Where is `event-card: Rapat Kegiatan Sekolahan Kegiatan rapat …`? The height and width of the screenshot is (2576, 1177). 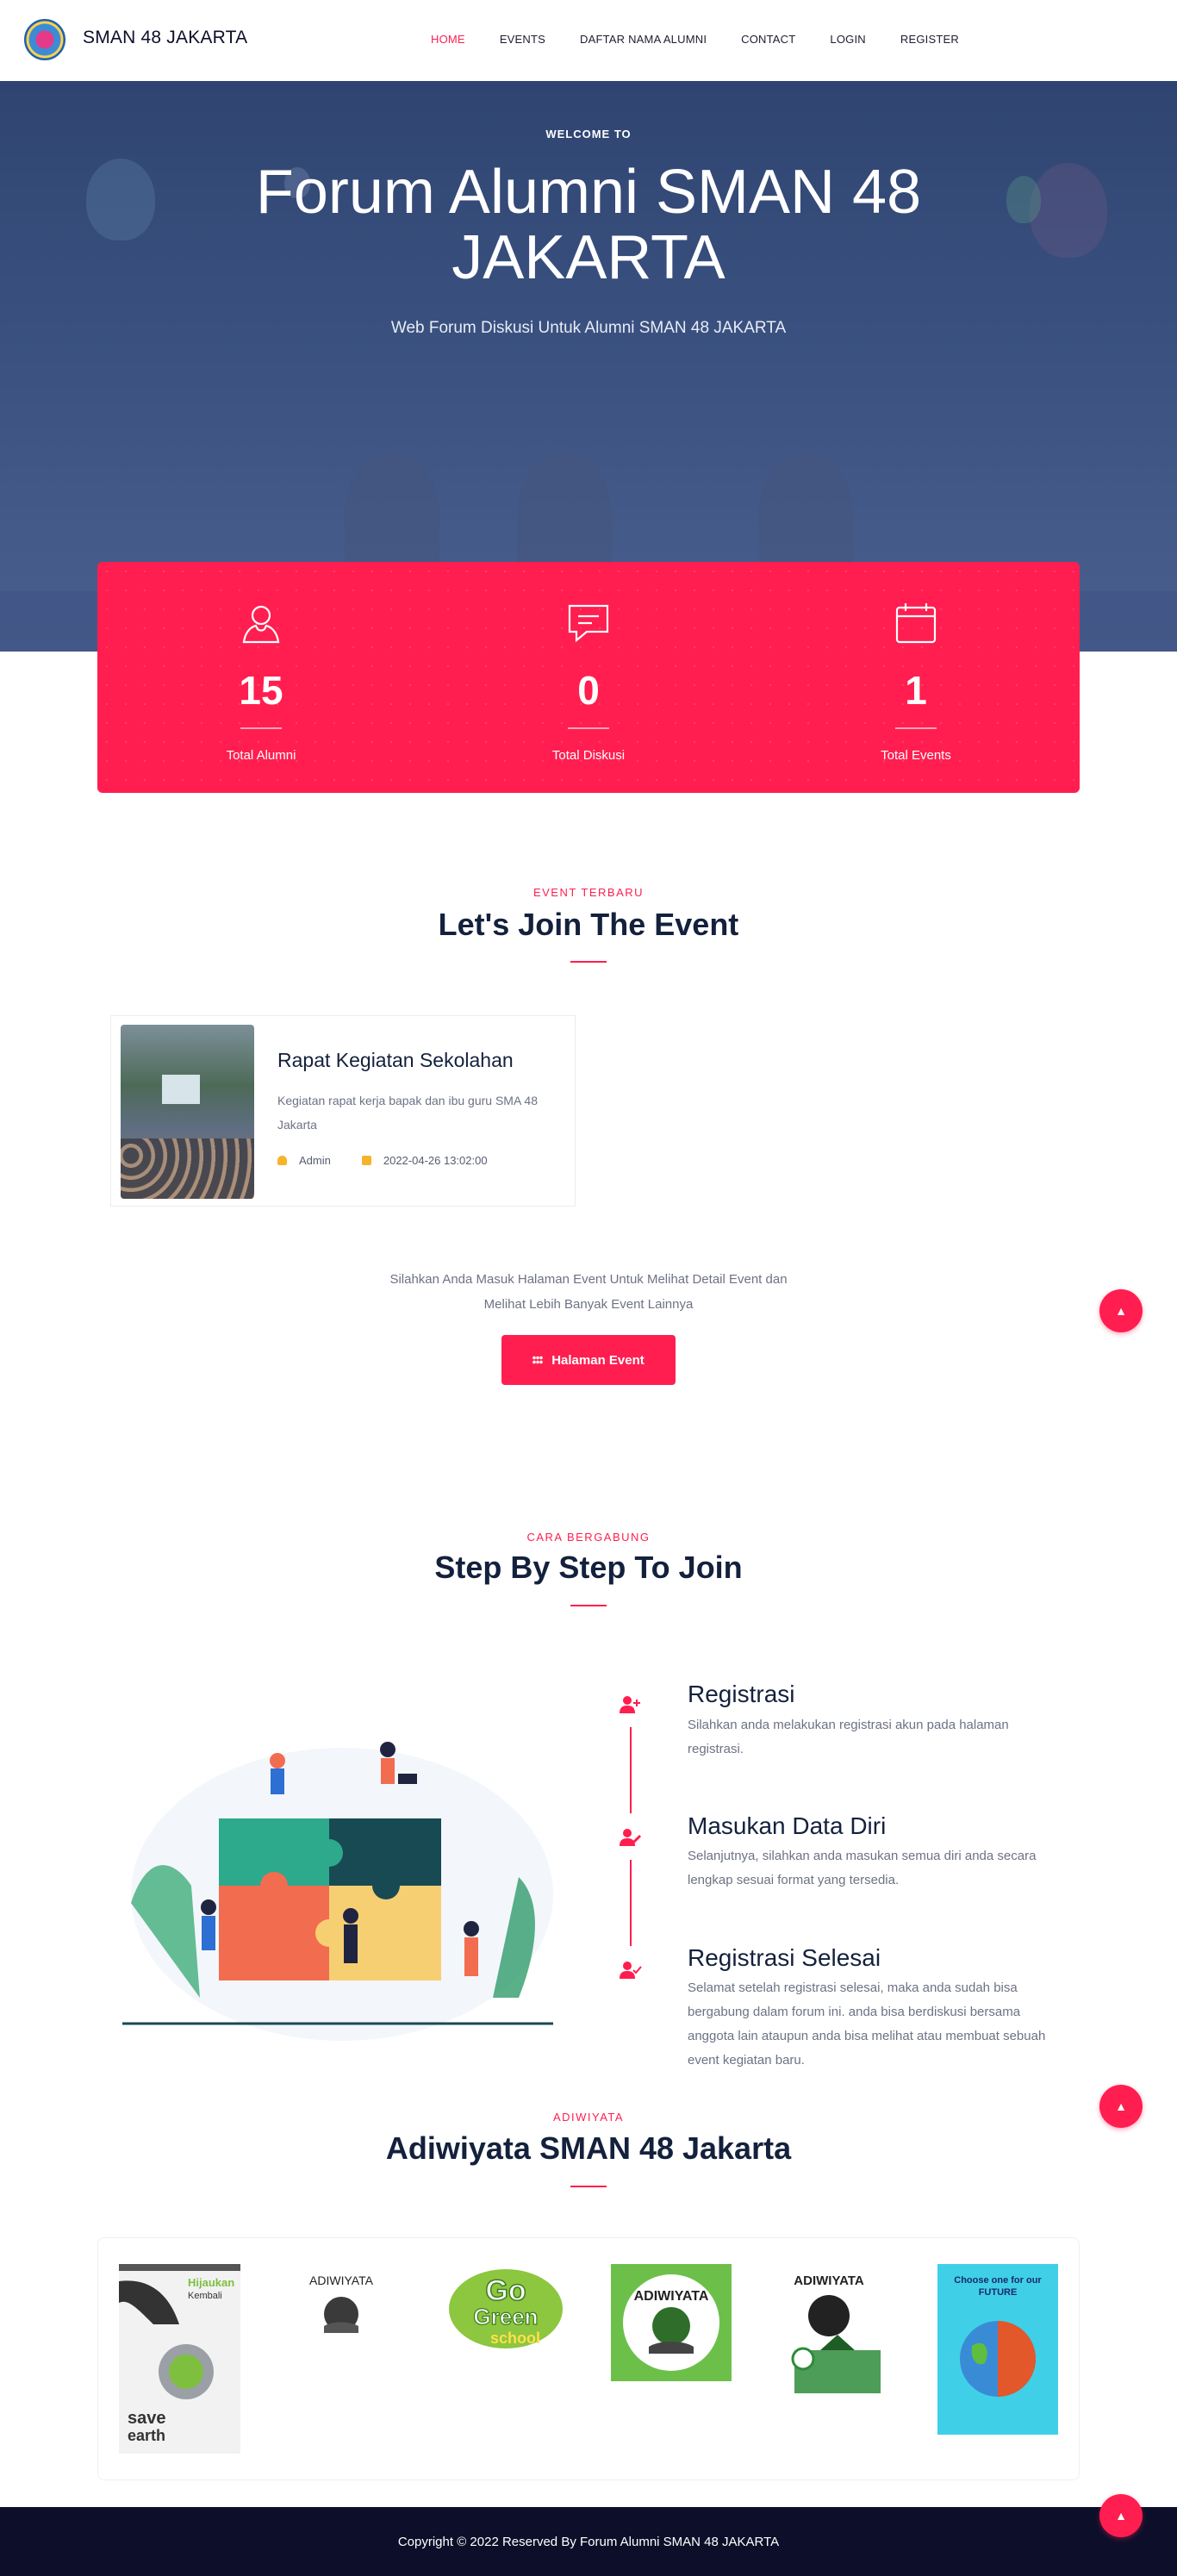
event-card: Rapat Kegiatan Sekolahan Kegiatan rapat … is located at coordinates (343, 1111).